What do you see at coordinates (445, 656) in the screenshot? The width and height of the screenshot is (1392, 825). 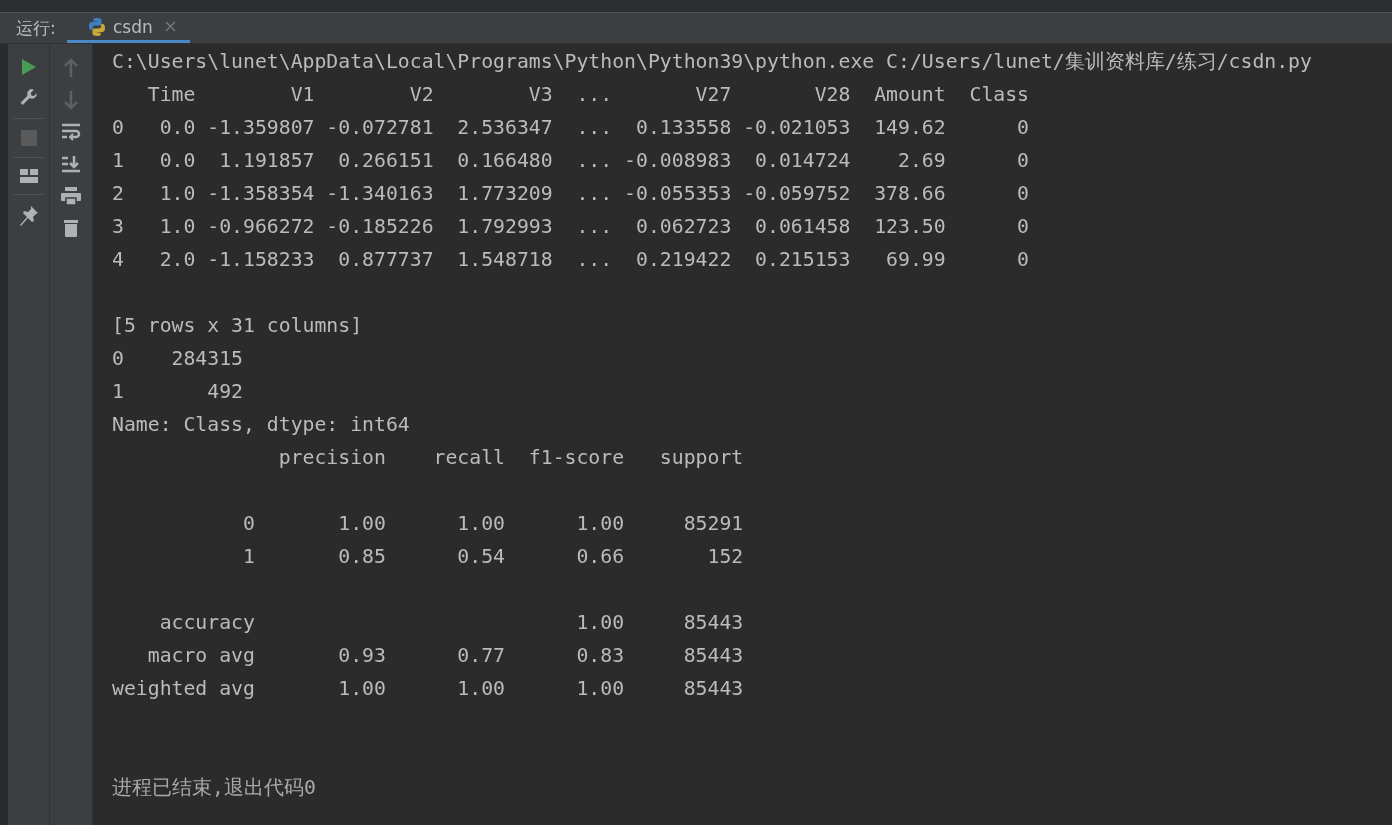 I see `console-line: macro avg 0.93 0.77 0.83 85443` at bounding box center [445, 656].